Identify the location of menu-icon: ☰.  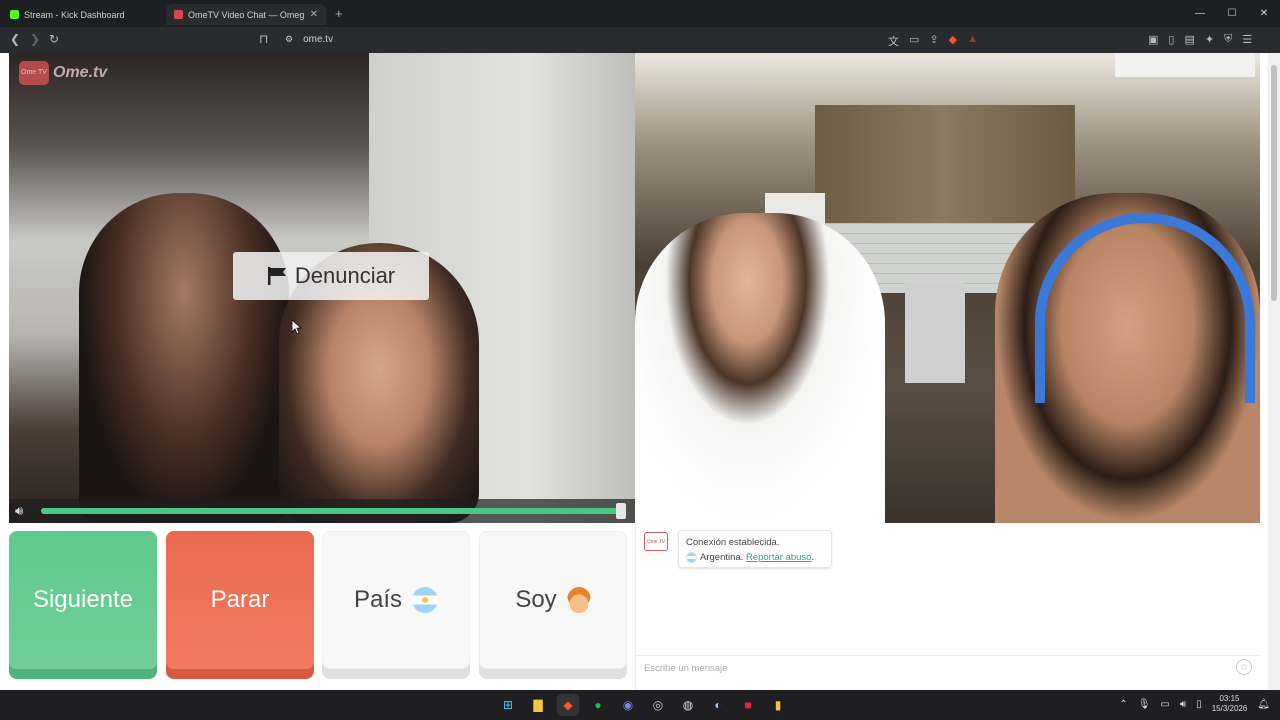
(1247, 39).